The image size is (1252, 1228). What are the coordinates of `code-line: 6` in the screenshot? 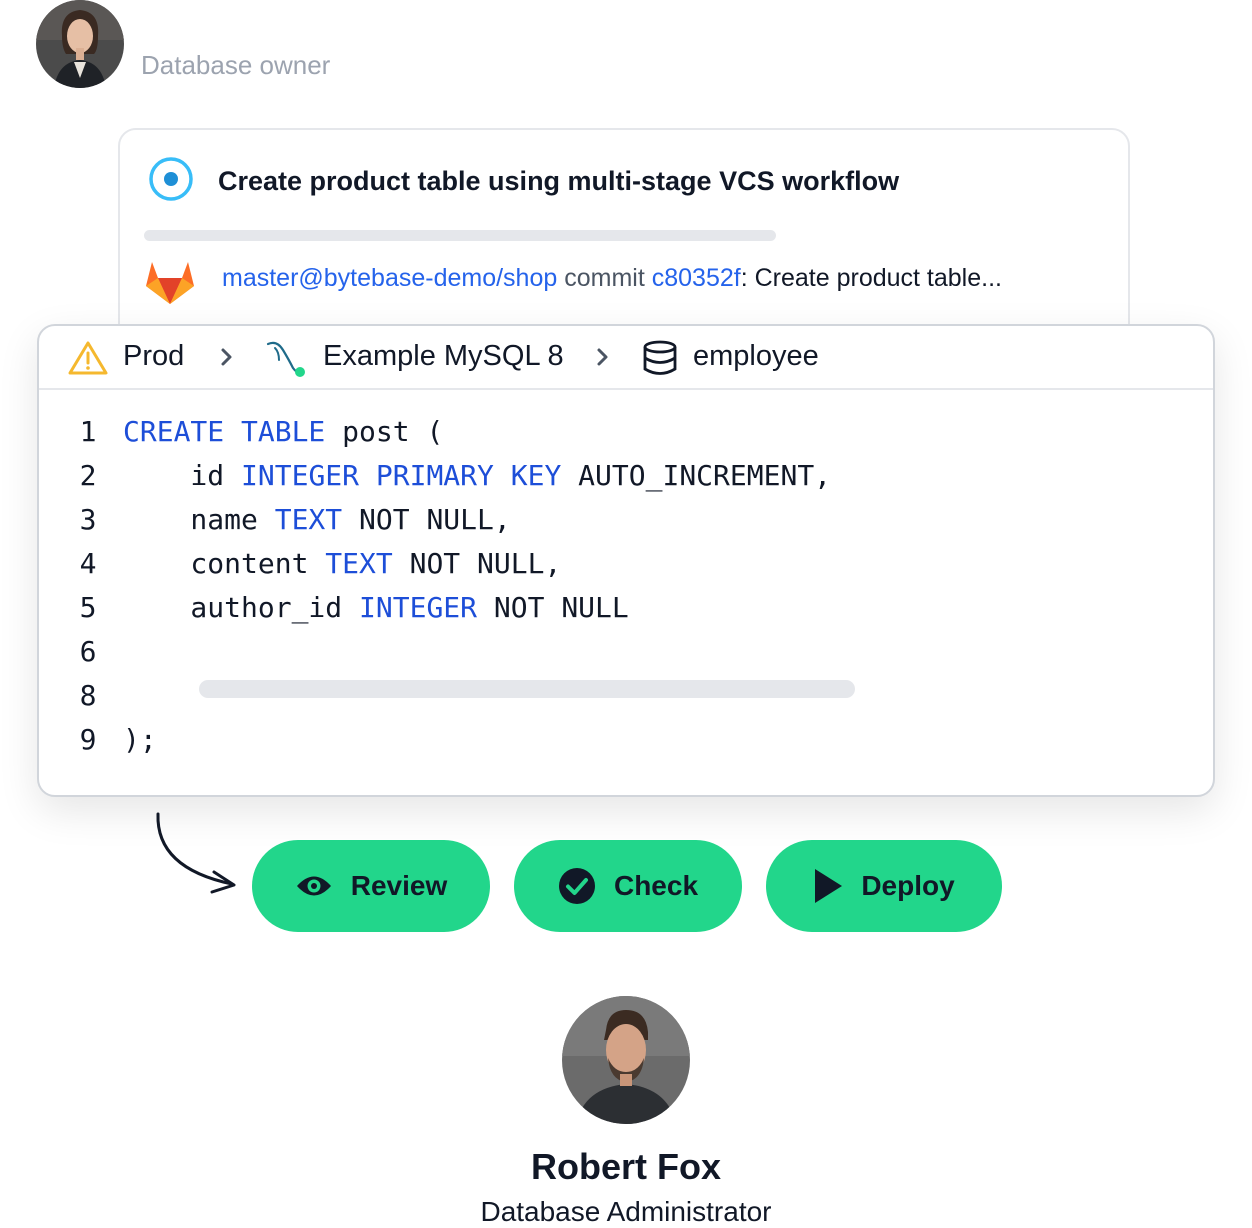 It's located at (626, 652).